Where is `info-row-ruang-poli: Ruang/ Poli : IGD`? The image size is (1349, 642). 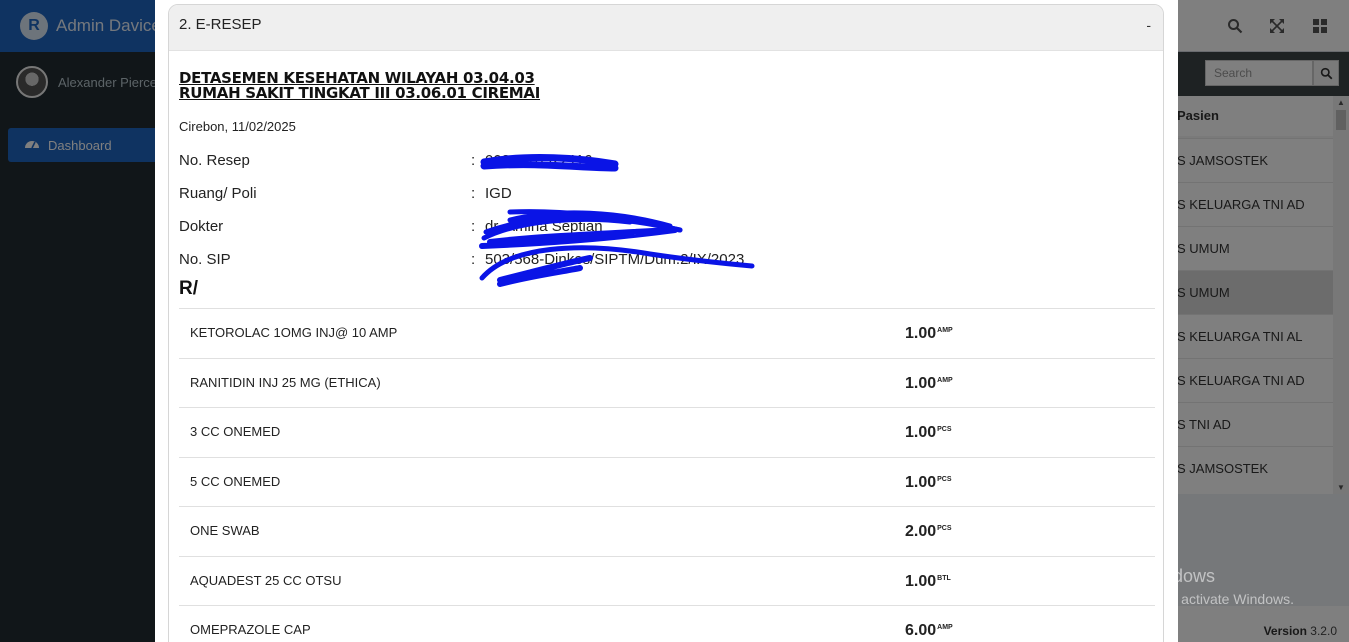
info-row-ruang-poli: Ruang/ Poli : IGD is located at coordinates (667, 193).